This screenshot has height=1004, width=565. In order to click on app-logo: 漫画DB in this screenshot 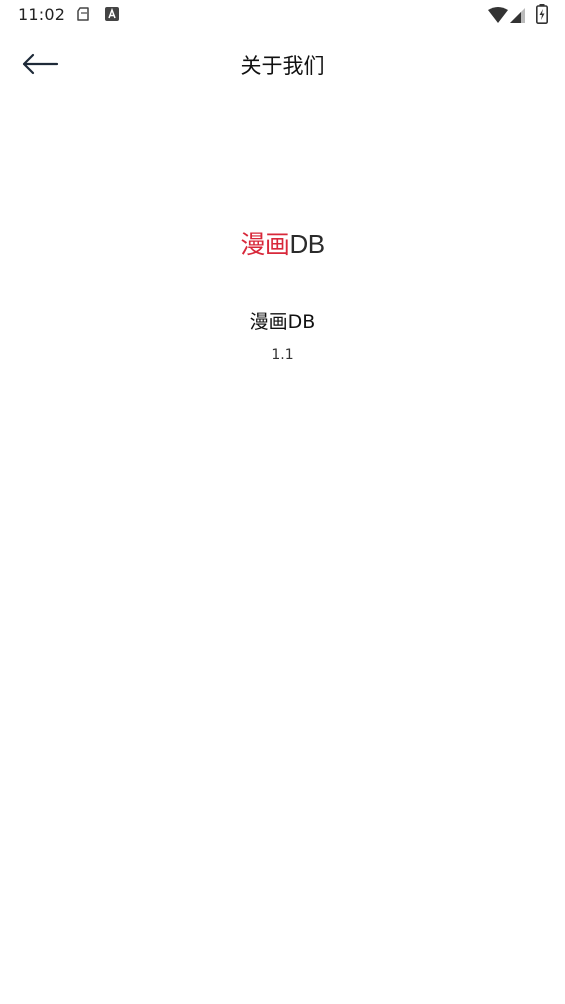, I will do `click(282, 244)`.